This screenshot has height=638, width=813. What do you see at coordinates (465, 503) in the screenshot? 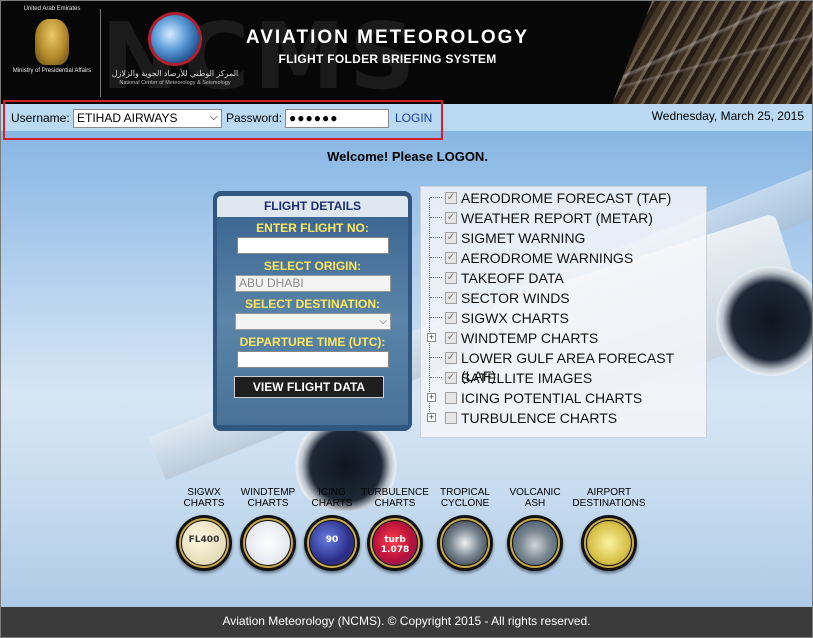
I see `chart-label-line2: CYCLONE` at bounding box center [465, 503].